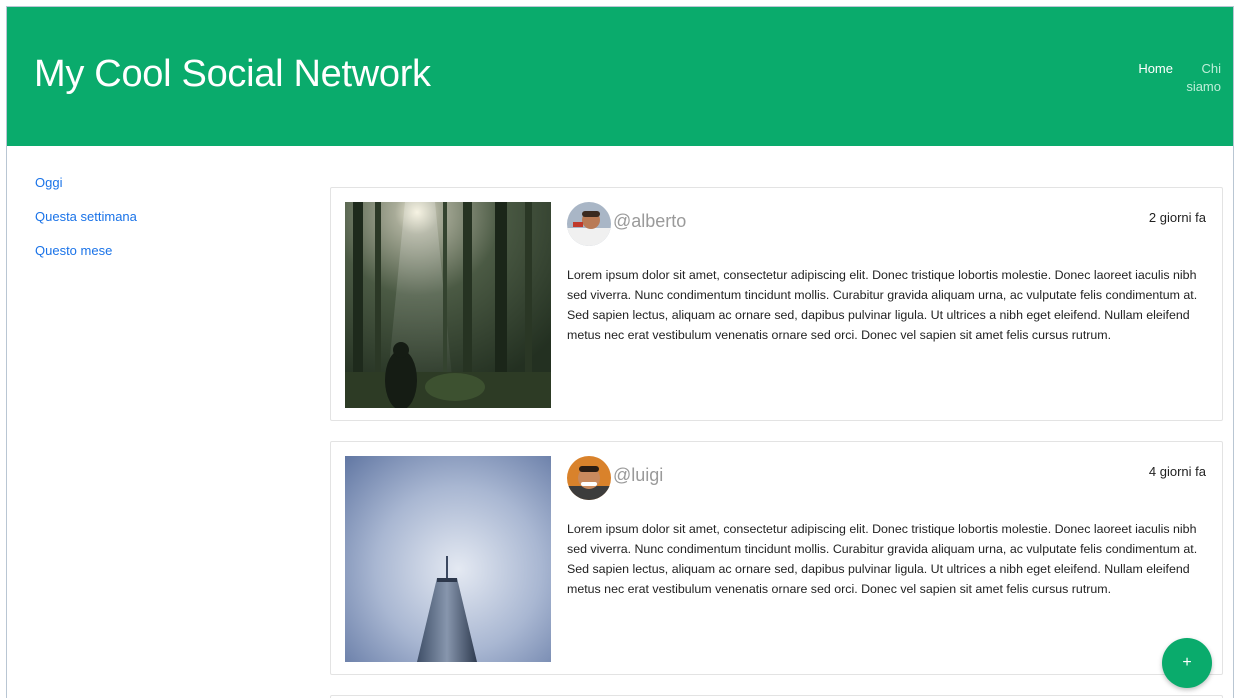 This screenshot has height=698, width=1240. I want to click on post-author: @luigi, so click(615, 478).